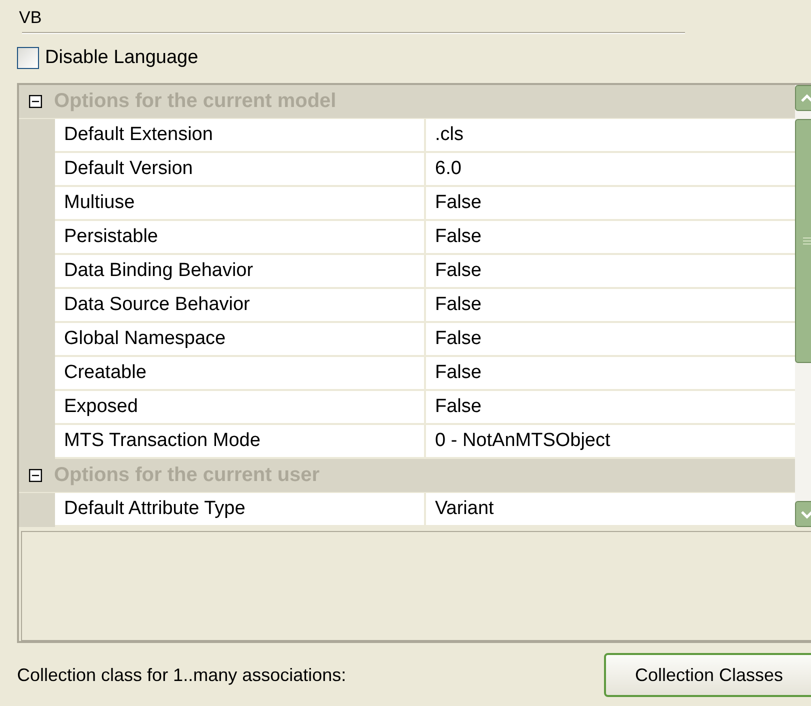 Image resolution: width=811 pixels, height=706 pixels. Describe the element at coordinates (240, 408) in the screenshot. I see `property-name: Exposed` at that location.